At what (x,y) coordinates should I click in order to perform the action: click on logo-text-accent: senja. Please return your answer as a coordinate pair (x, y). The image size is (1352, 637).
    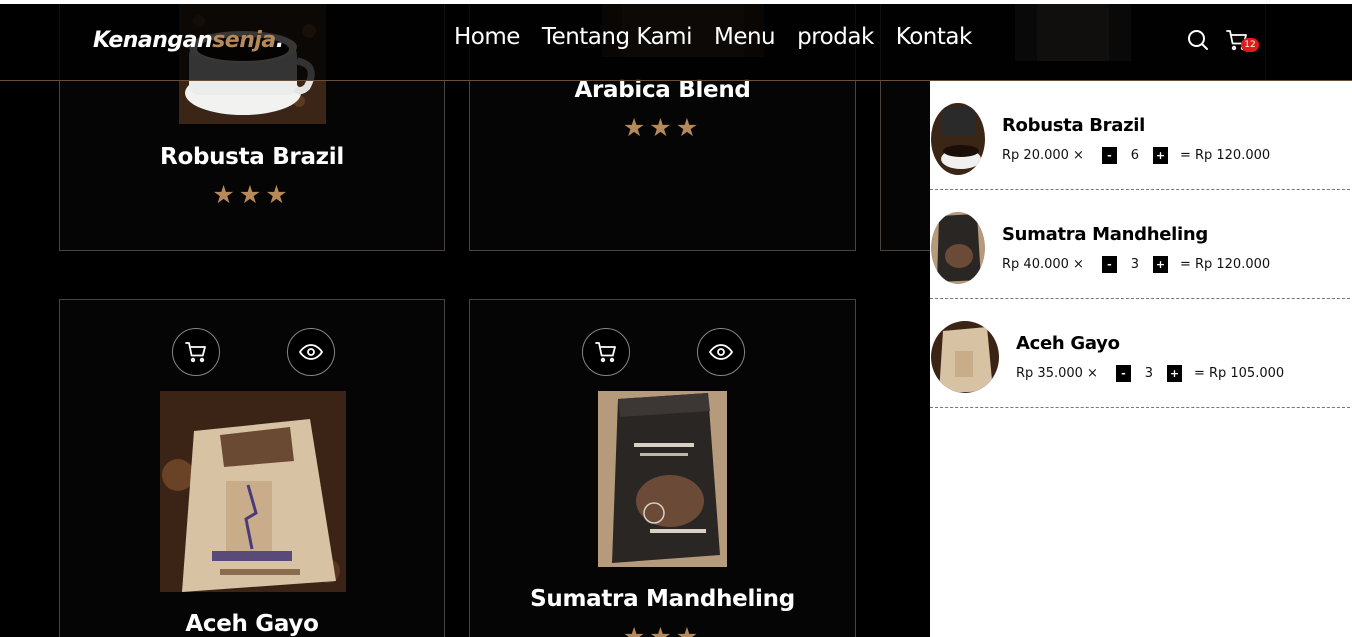
    Looking at the image, I should click on (244, 40).